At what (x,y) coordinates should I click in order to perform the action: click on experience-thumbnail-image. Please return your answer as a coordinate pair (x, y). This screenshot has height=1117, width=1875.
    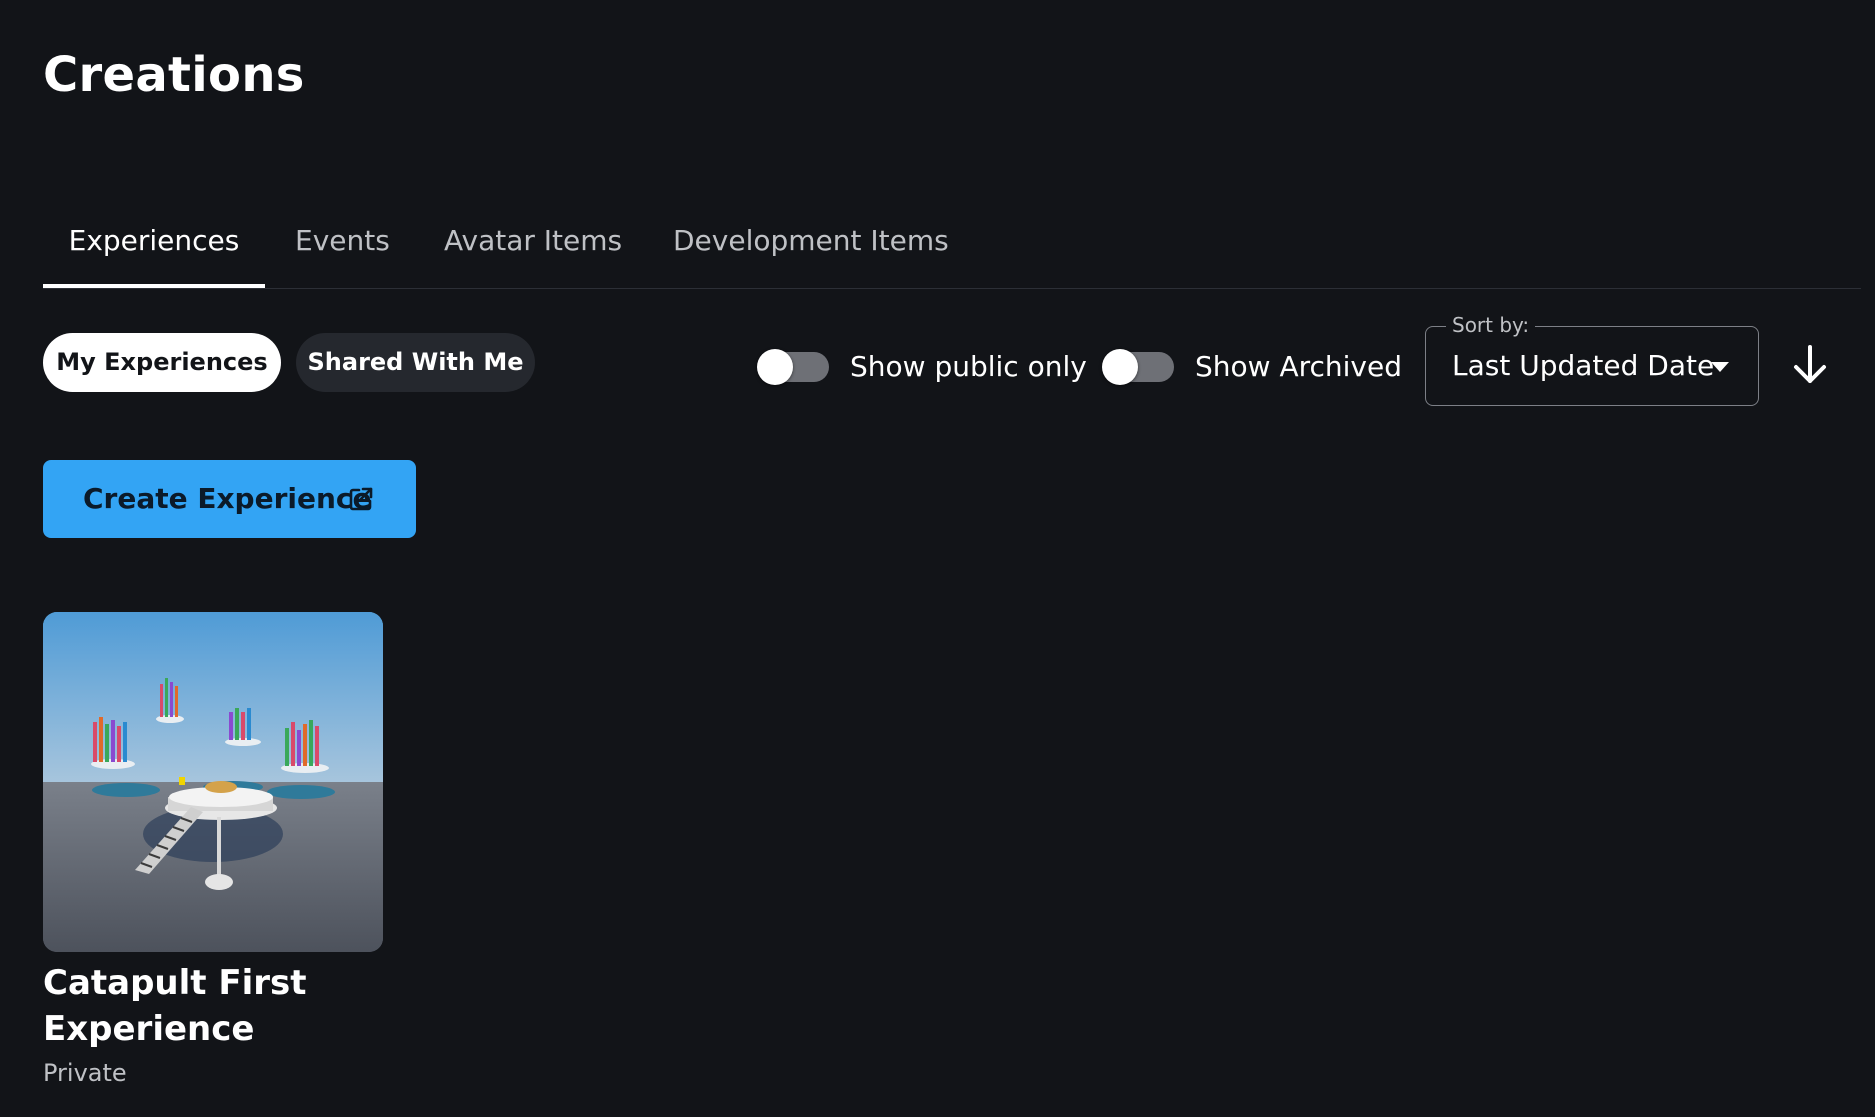
    Looking at the image, I should click on (213, 782).